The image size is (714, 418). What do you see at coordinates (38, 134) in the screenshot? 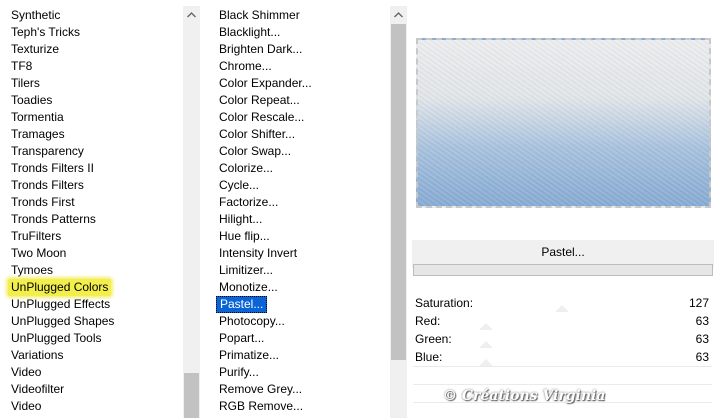
I see `list-item: Tramages` at bounding box center [38, 134].